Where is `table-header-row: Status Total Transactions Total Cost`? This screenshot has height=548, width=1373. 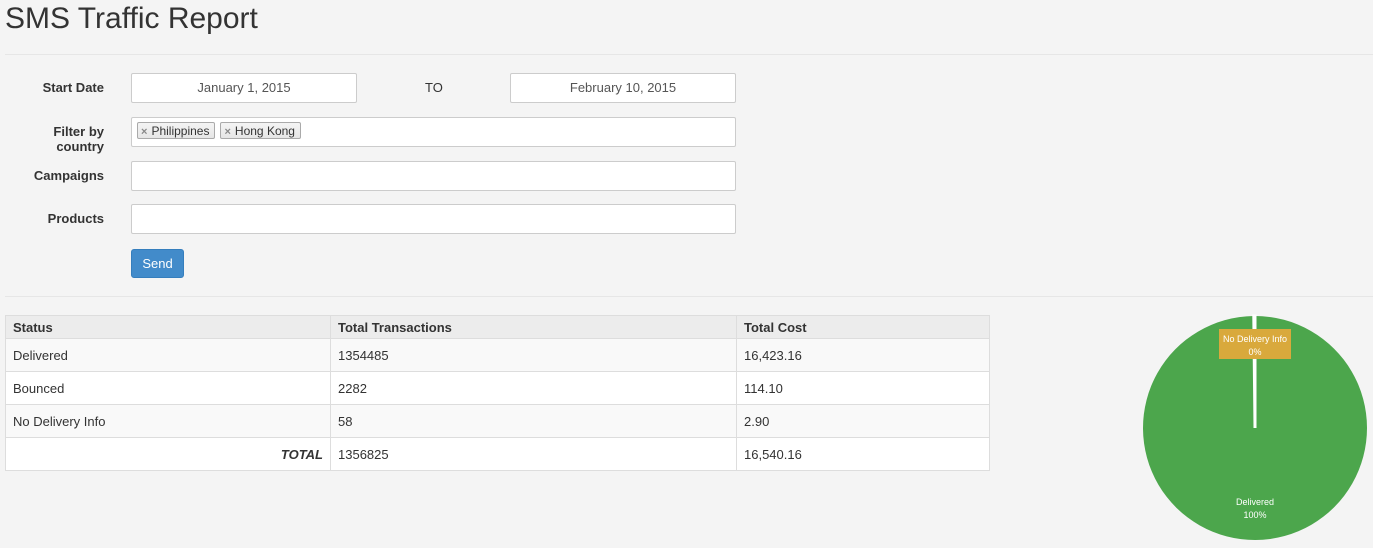
table-header-row: Status Total Transactions Total Cost is located at coordinates (498, 327).